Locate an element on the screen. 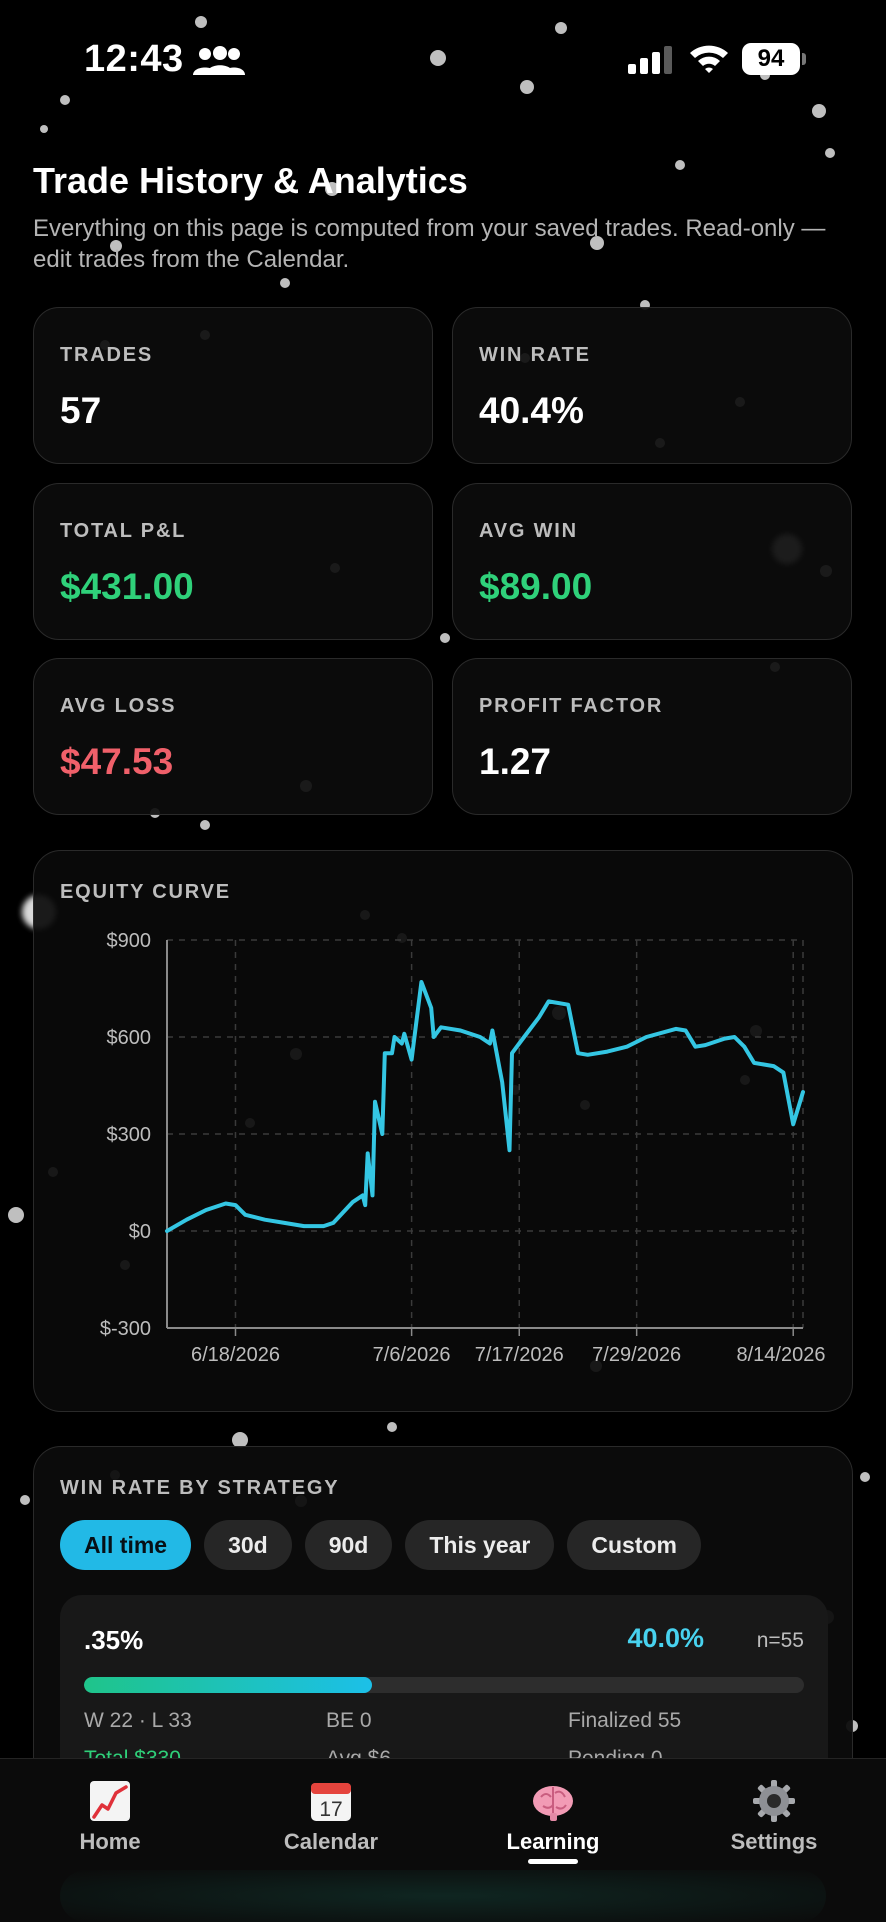 Image resolution: width=886 pixels, height=1922 pixels. filter-30d: 30d is located at coordinates (248, 1545).